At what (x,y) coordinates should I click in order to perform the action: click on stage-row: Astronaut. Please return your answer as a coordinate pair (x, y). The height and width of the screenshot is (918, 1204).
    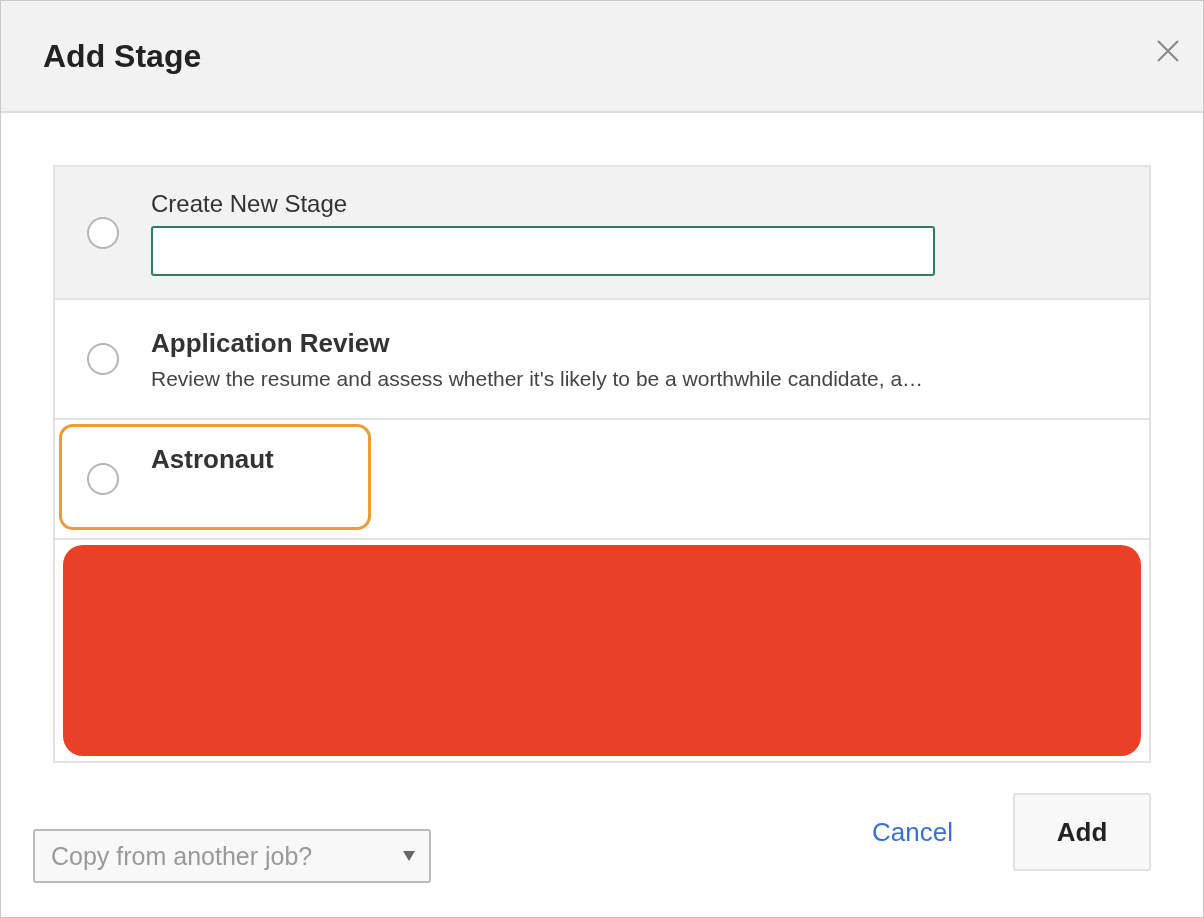
    Looking at the image, I should click on (602, 480).